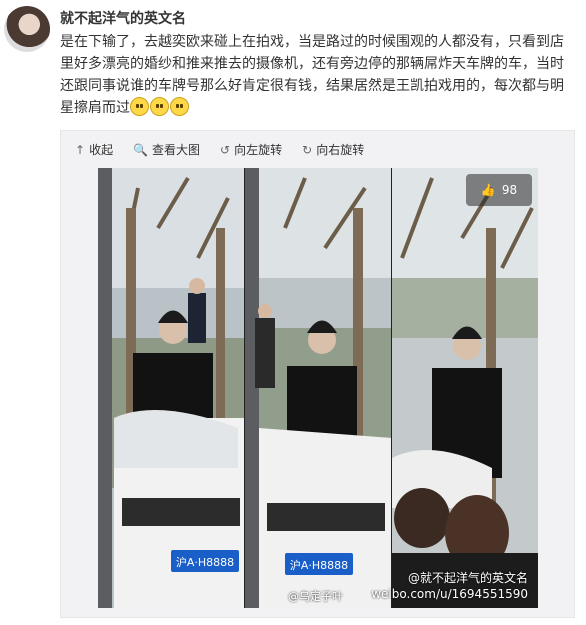 The height and width of the screenshot is (625, 586). I want to click on collapse-label: 收起, so click(101, 150).